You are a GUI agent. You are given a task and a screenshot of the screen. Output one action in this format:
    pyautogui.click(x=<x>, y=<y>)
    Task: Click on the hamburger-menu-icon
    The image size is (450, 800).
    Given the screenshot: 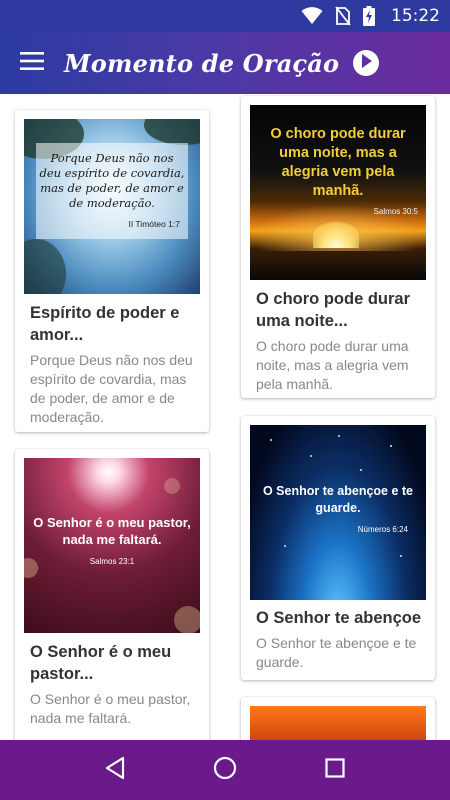 What is the action you would take?
    pyautogui.click(x=32, y=63)
    